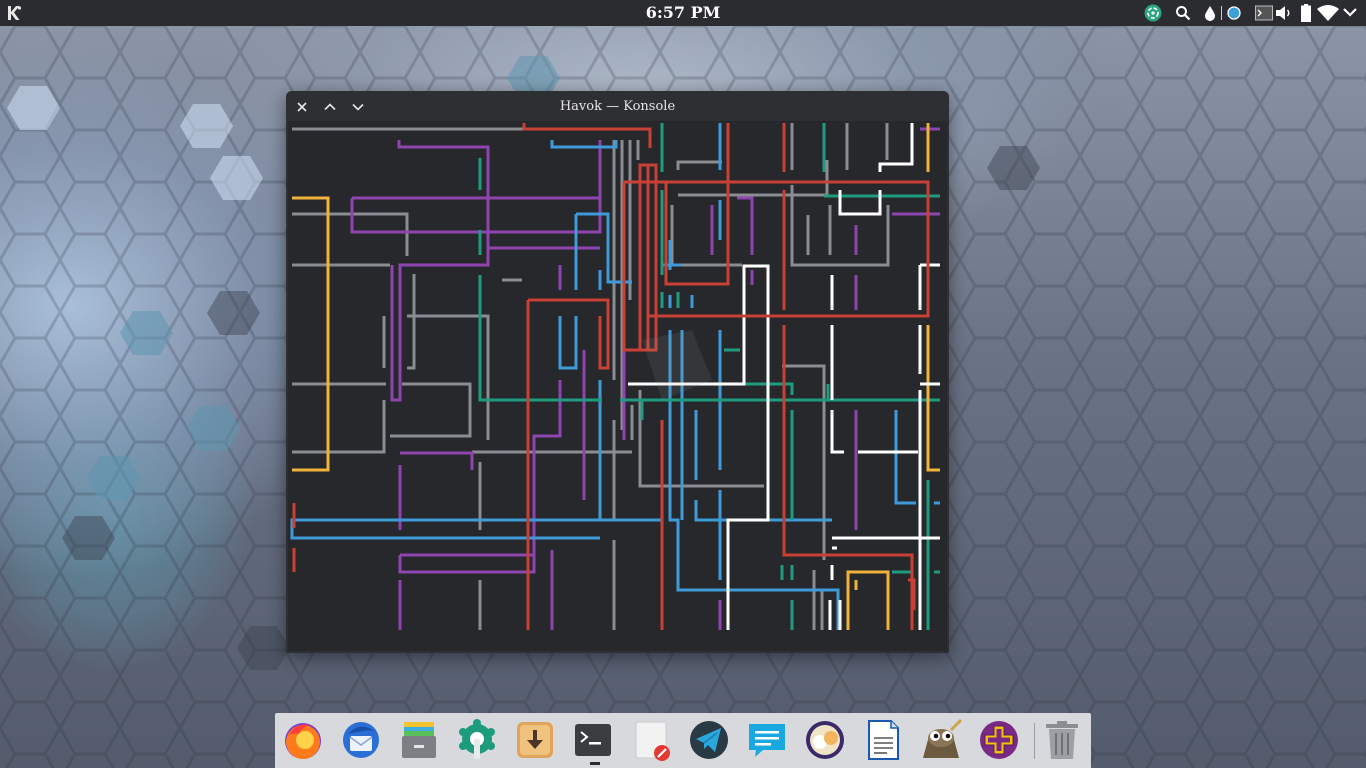  Describe the element at coordinates (1153, 13) in the screenshot. I see `system-update-icon` at that location.